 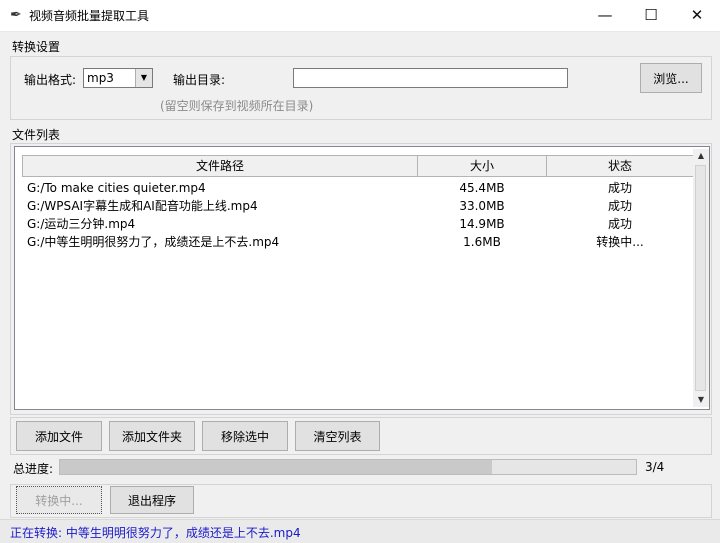 I want to click on table-scrollbar: ▲ ▼, so click(x=701, y=278).